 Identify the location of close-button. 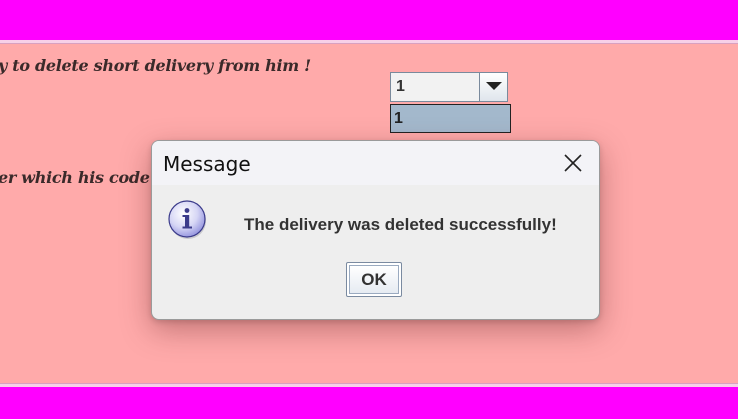
(573, 163).